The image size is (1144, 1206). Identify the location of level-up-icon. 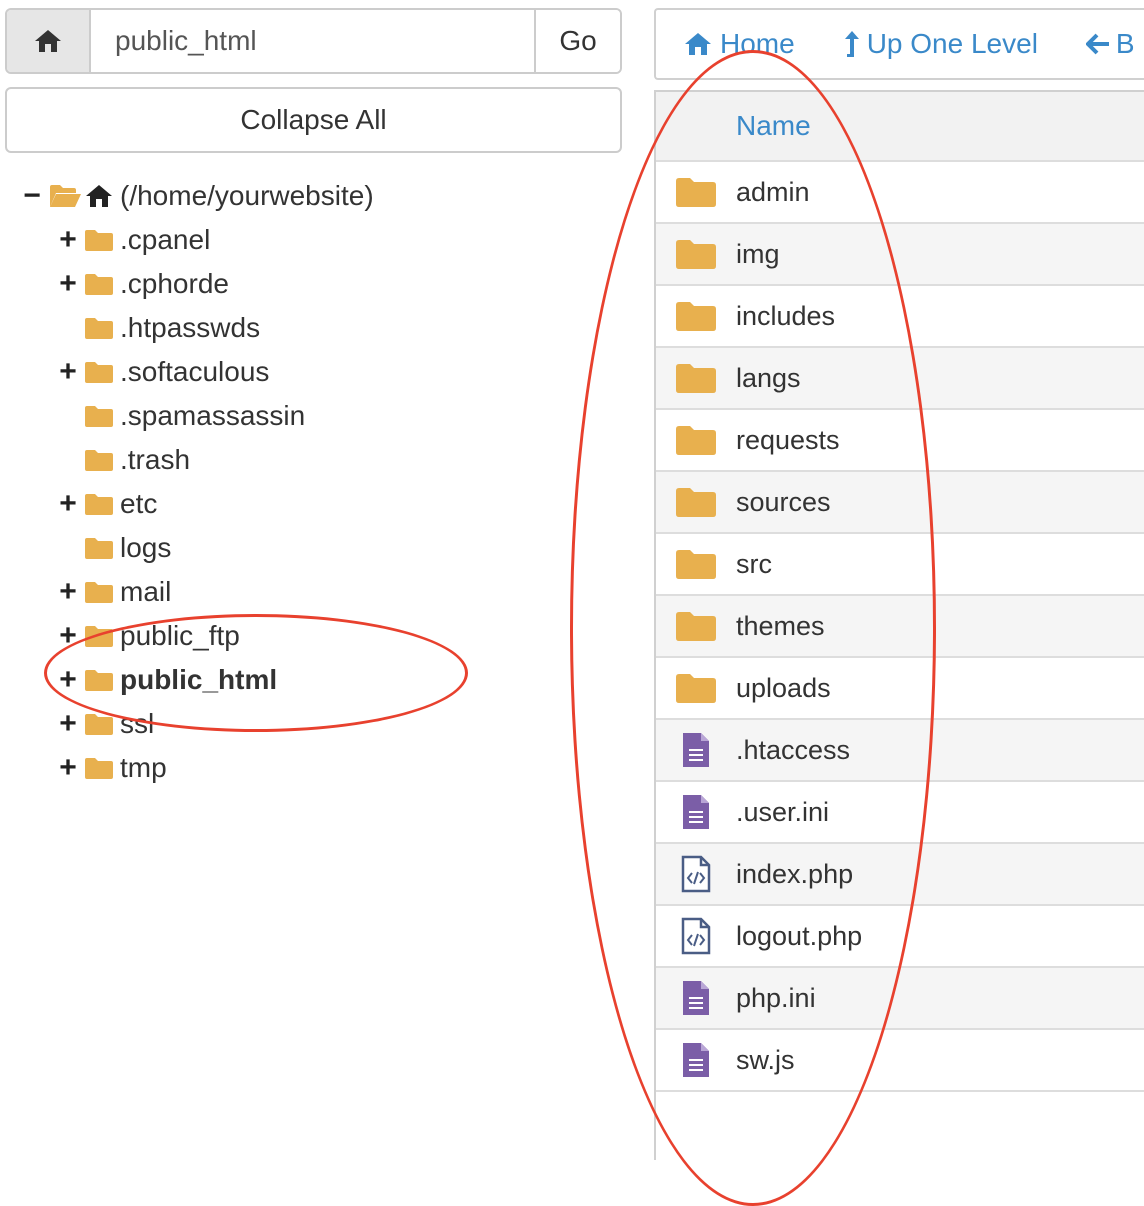
(851, 44).